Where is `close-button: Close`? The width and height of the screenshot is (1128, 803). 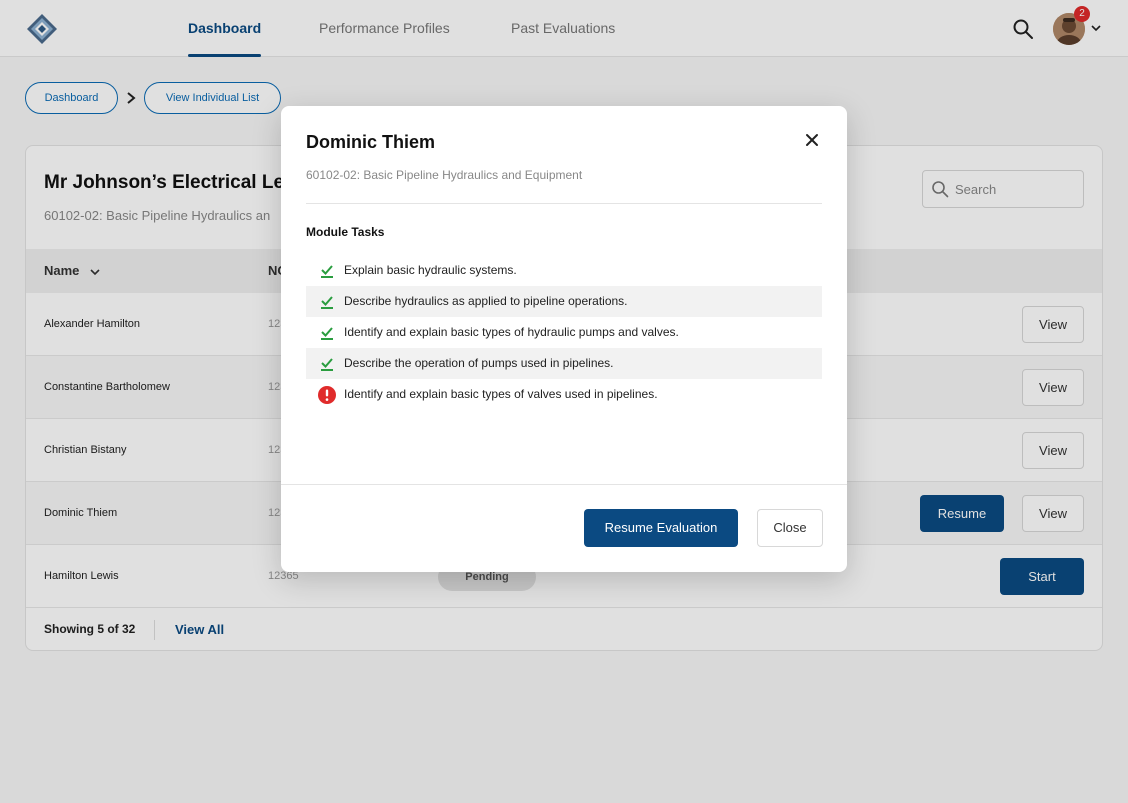
close-button: Close is located at coordinates (790, 528).